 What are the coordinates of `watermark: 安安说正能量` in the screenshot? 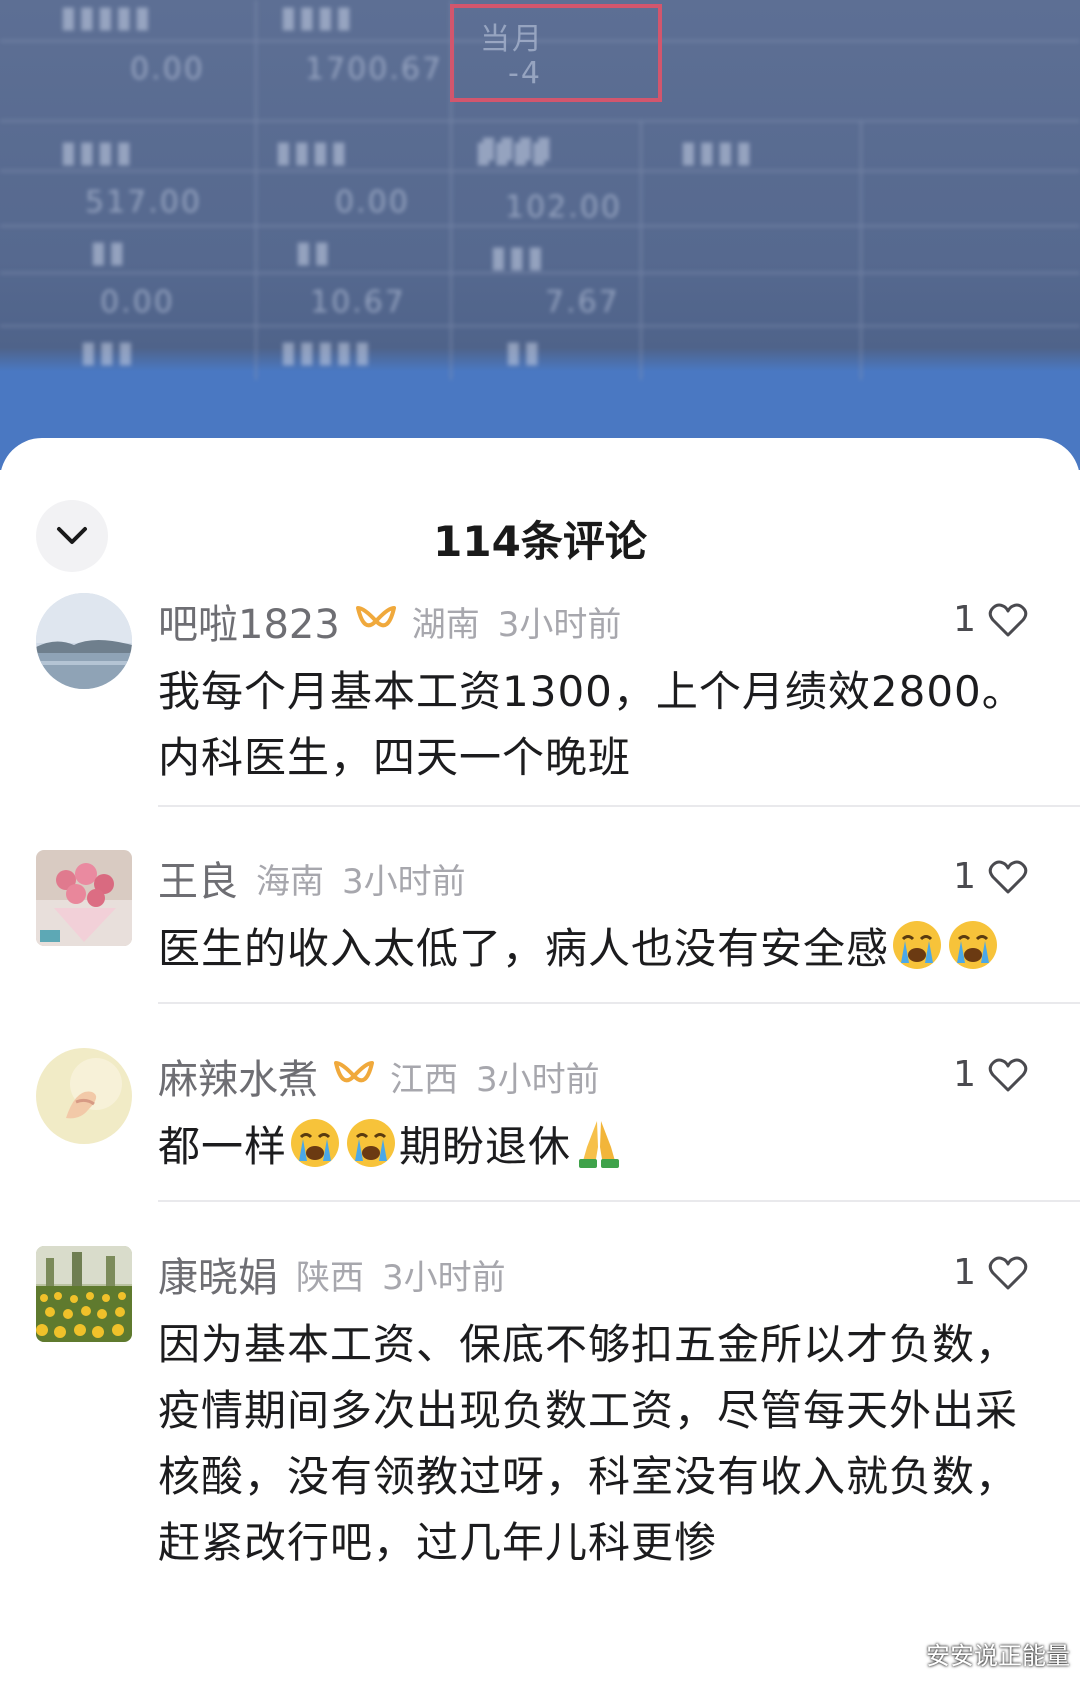 It's located at (998, 1656).